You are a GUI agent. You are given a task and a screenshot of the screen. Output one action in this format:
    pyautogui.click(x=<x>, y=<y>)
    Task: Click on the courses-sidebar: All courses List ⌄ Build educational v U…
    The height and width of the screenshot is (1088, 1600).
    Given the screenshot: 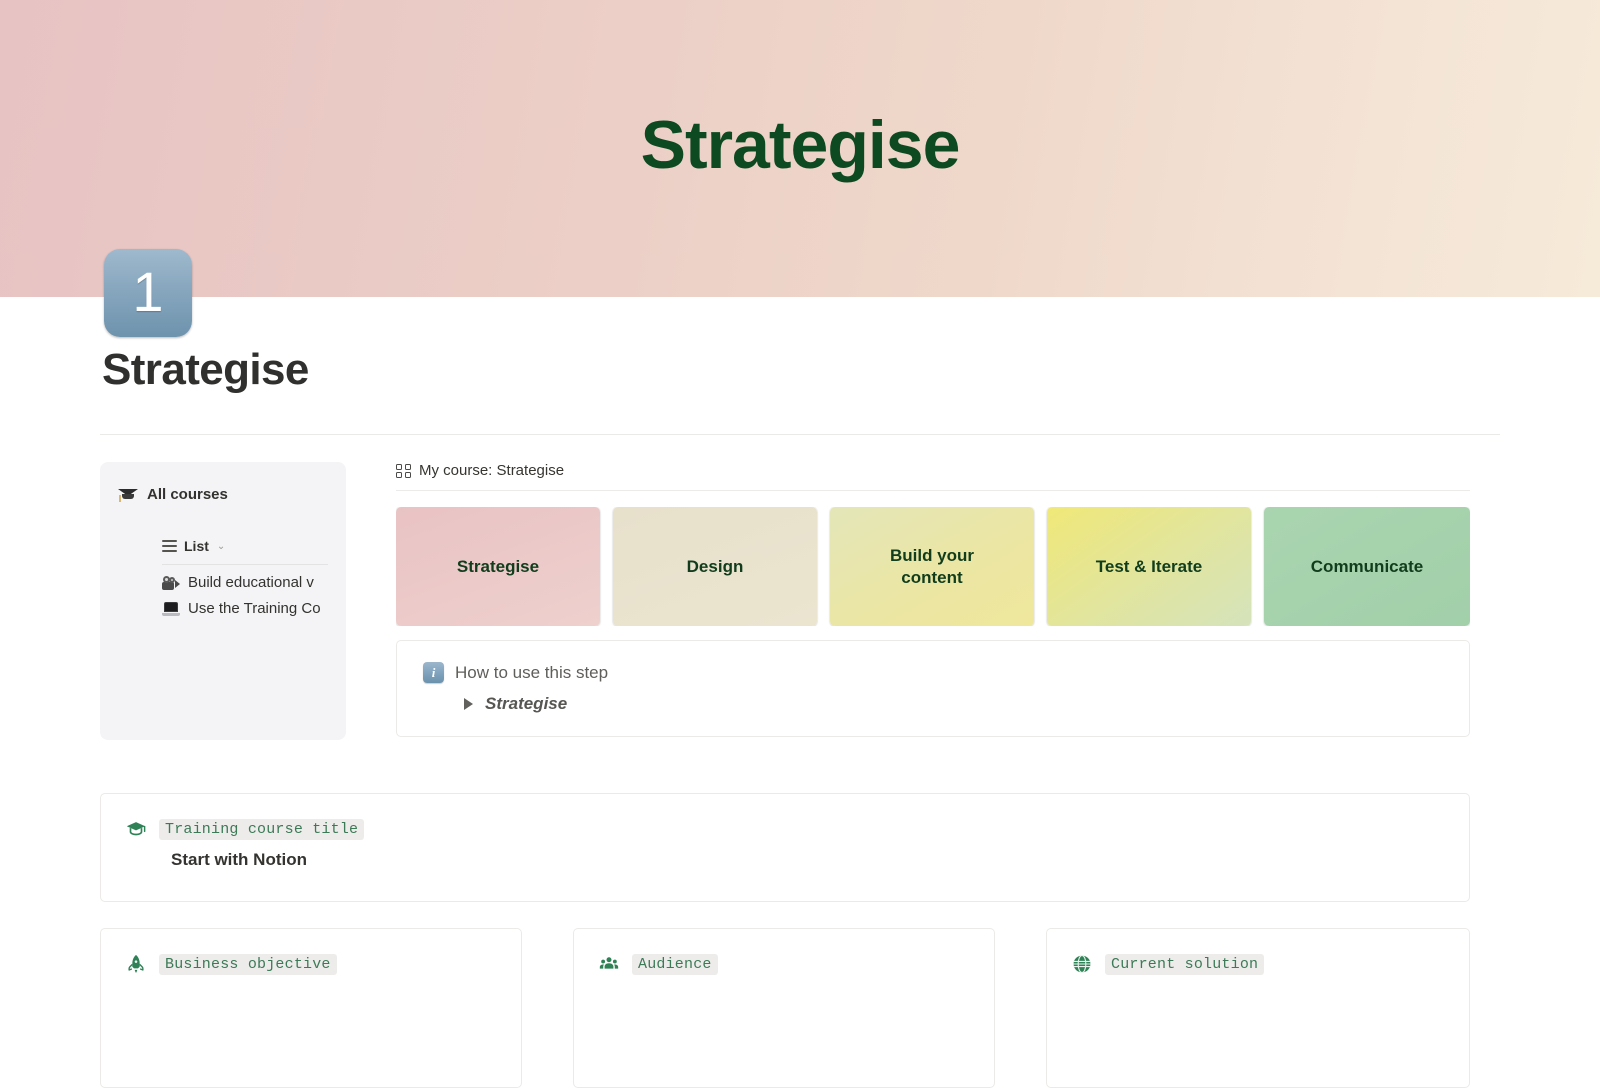 What is the action you would take?
    pyautogui.click(x=223, y=601)
    